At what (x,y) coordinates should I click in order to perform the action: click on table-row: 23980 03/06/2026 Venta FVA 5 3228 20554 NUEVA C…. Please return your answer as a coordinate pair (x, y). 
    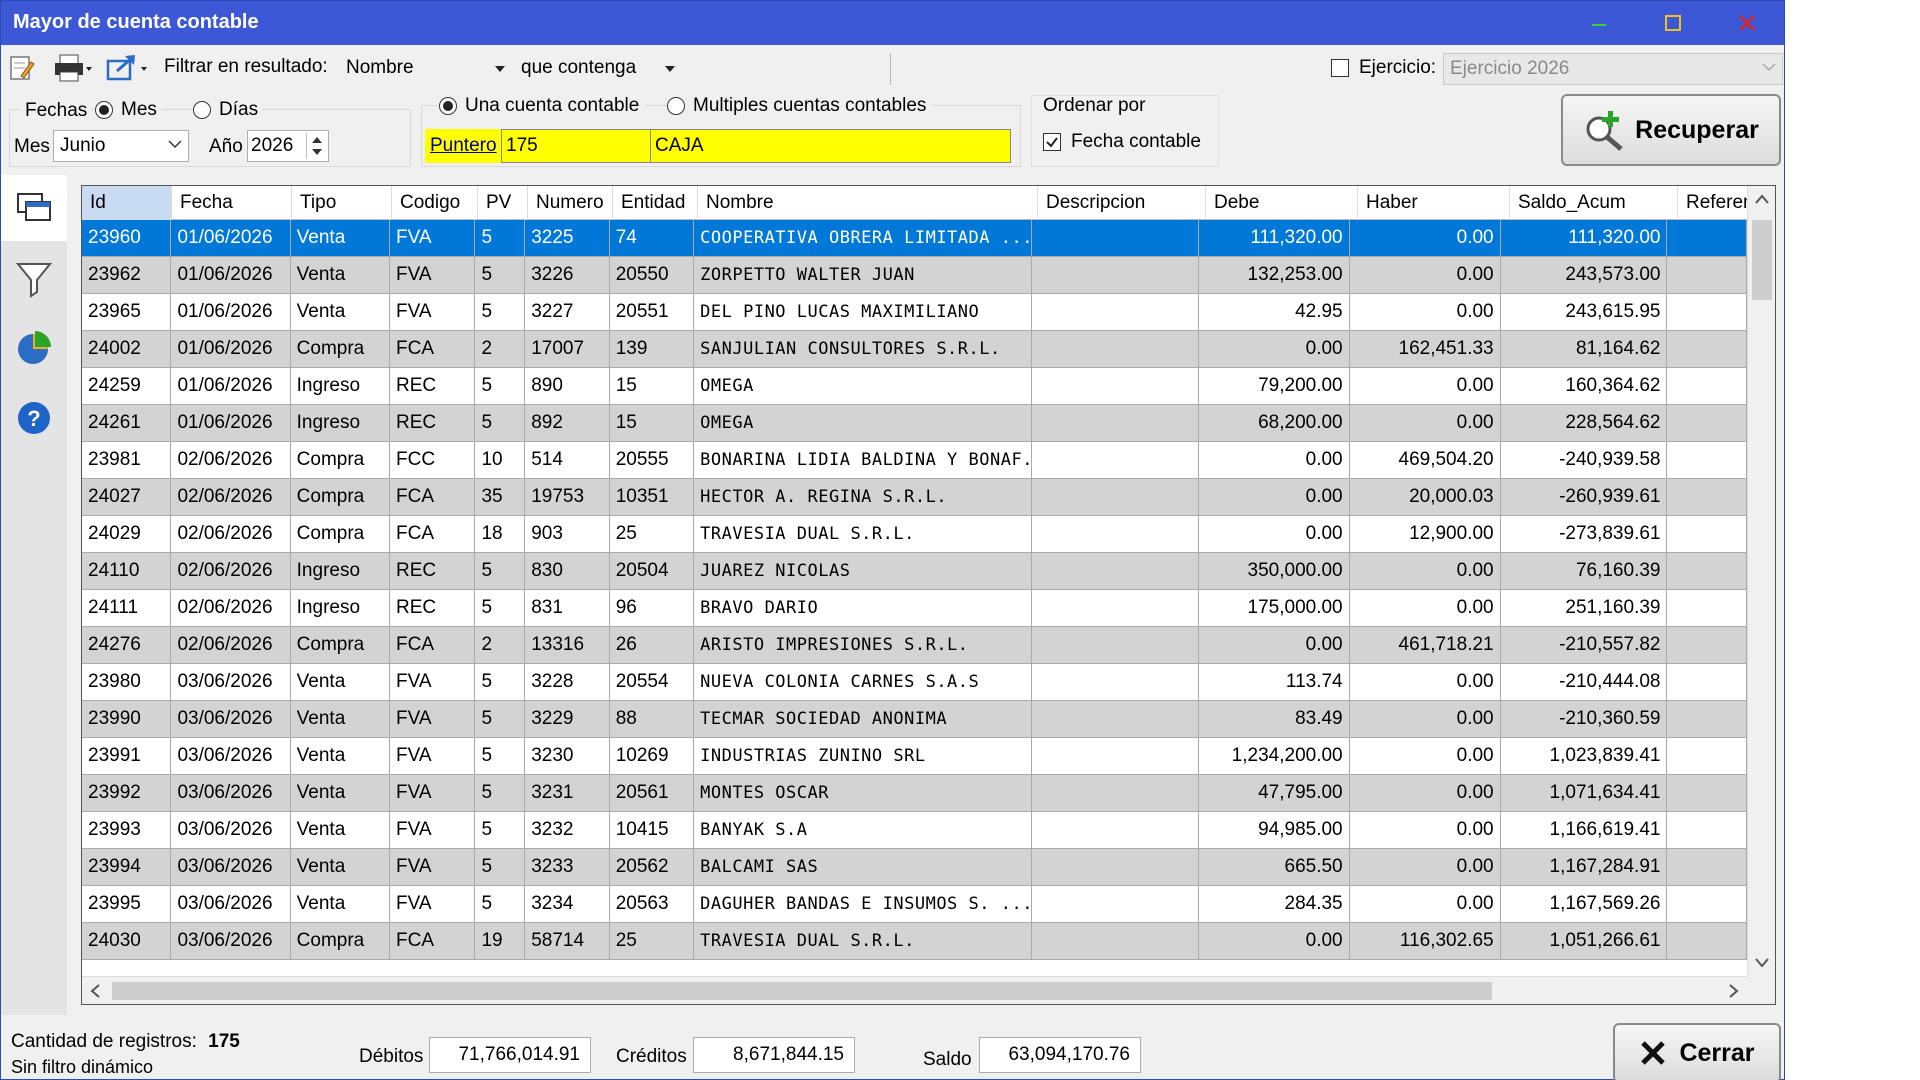
    Looking at the image, I should click on (914, 682).